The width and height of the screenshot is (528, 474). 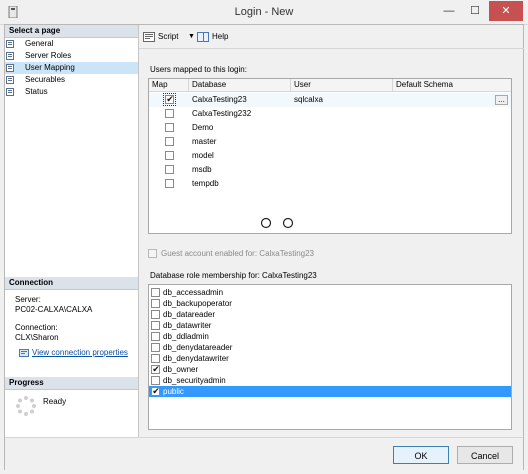 I want to click on table-row: msdb, so click(x=330, y=170).